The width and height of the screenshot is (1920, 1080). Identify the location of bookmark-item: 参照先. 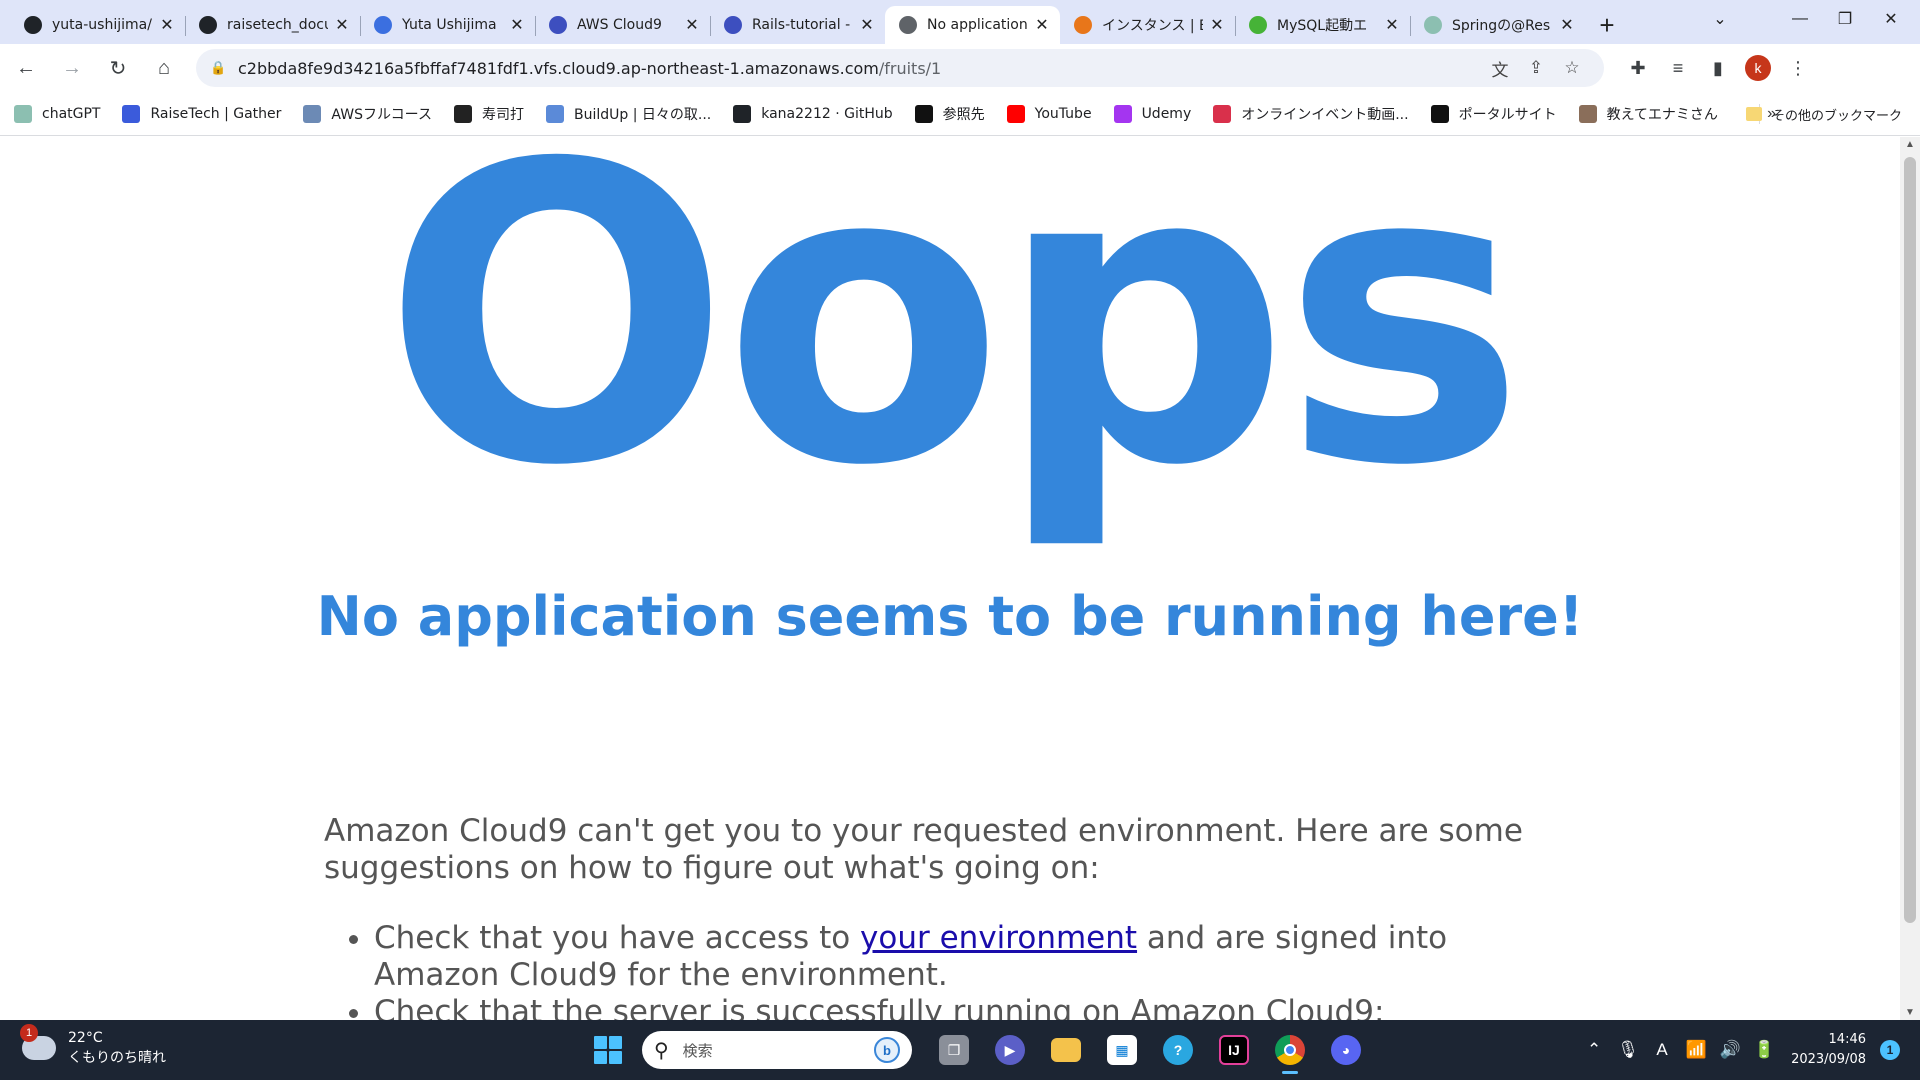
(949, 114).